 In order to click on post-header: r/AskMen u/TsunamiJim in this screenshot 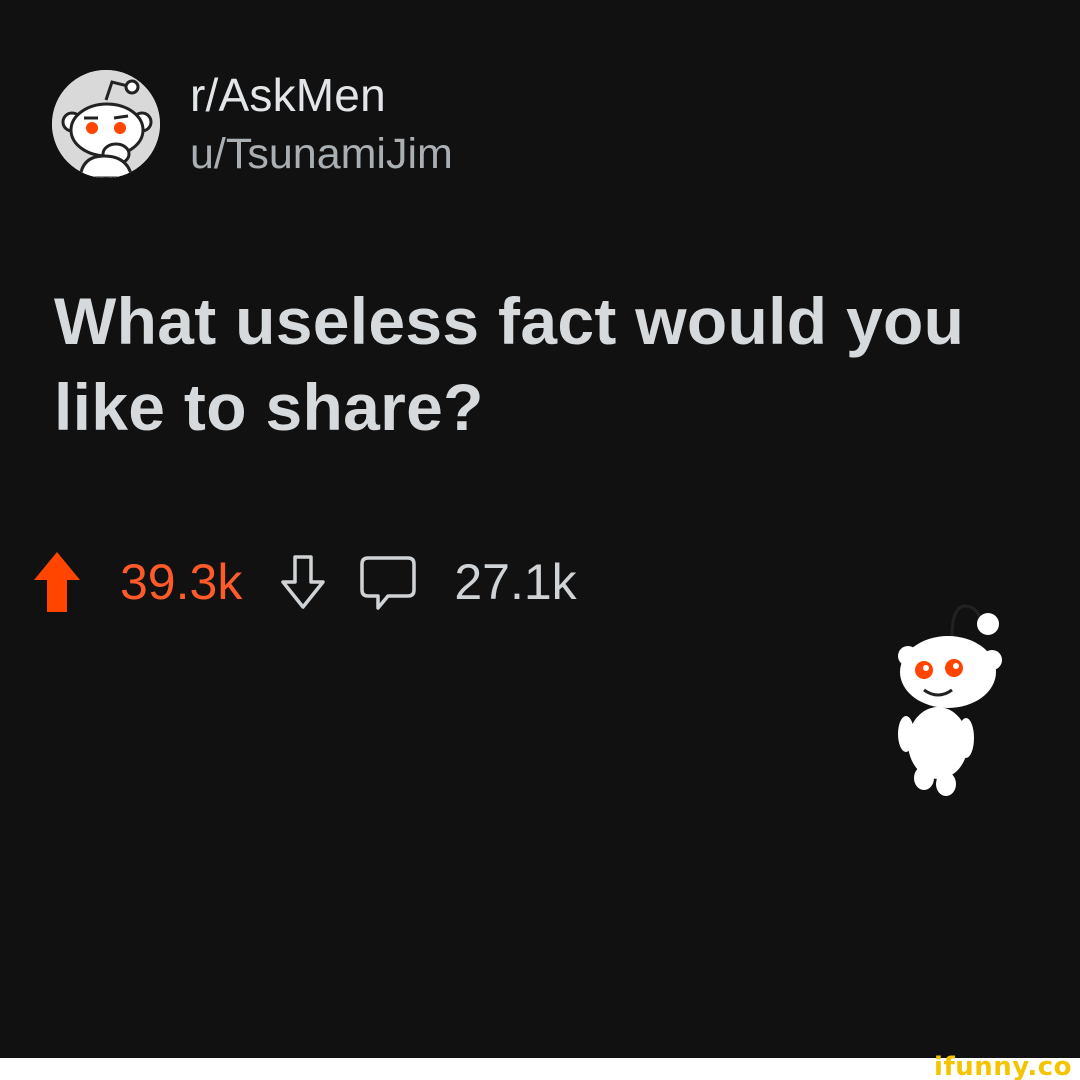, I will do `click(252, 123)`.